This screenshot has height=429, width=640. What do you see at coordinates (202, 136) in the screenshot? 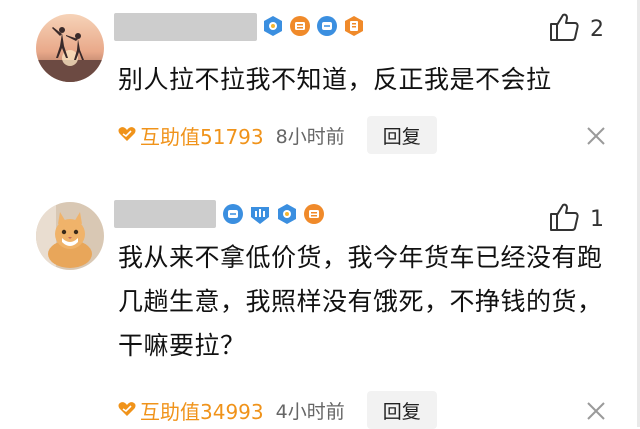
I see `help-value-text: 互助值51793` at bounding box center [202, 136].